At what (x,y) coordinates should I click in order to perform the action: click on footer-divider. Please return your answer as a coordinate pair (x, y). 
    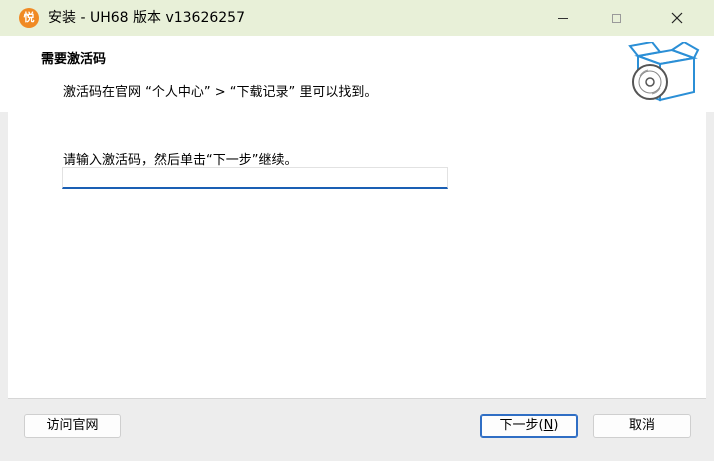
    Looking at the image, I should click on (357, 398).